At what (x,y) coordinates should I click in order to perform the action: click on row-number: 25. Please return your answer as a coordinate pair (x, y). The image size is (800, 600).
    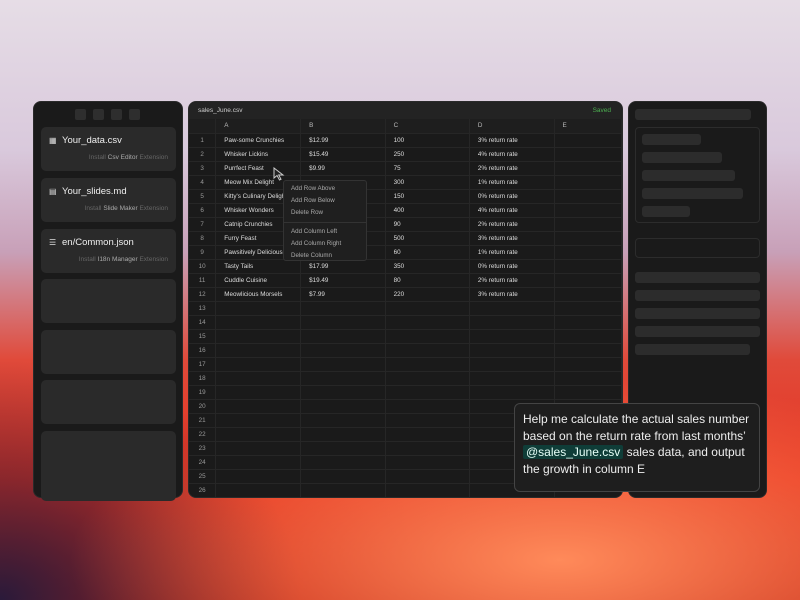
    Looking at the image, I should click on (203, 476).